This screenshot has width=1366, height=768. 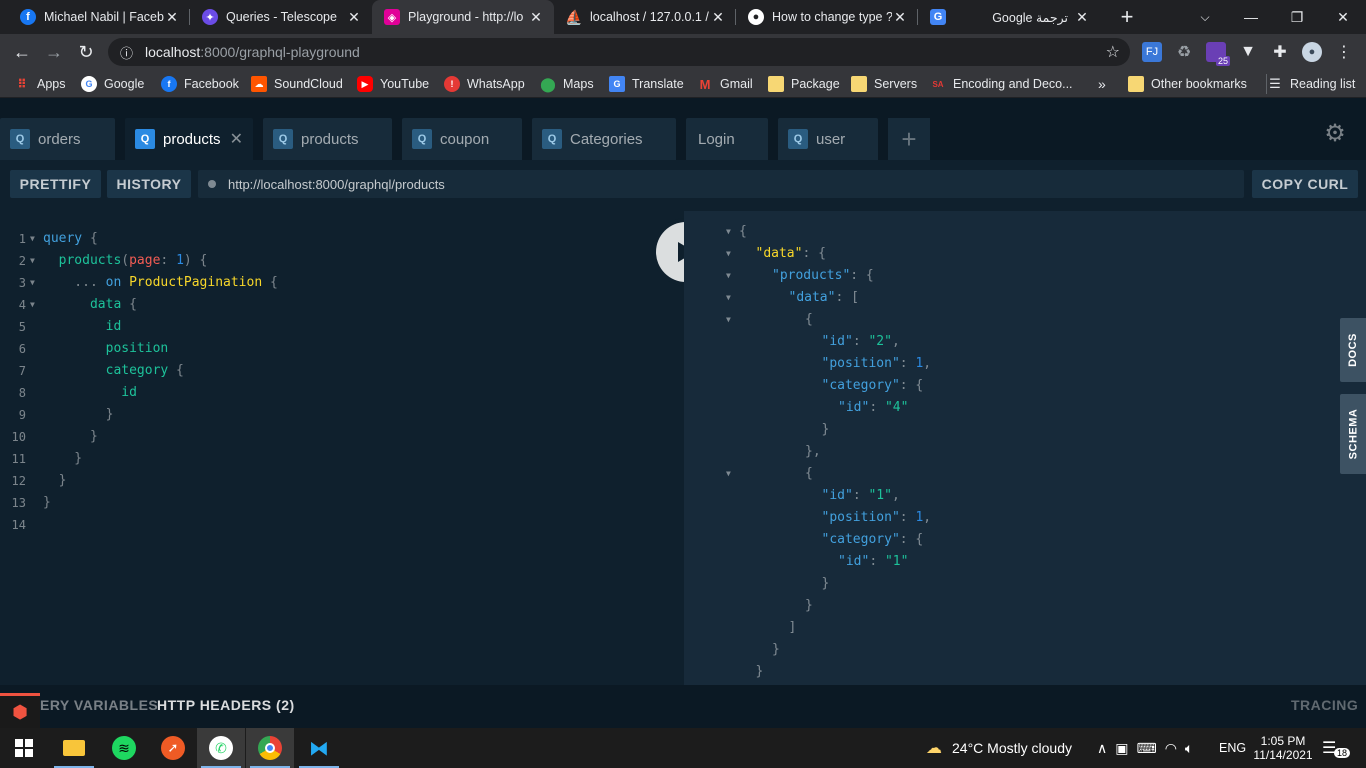 I want to click on start-button, so click(x=24, y=748).